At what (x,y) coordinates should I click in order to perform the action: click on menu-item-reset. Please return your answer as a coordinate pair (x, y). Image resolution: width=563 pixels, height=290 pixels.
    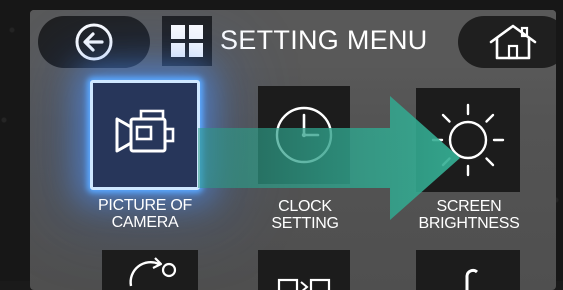
    Looking at the image, I should click on (150, 270).